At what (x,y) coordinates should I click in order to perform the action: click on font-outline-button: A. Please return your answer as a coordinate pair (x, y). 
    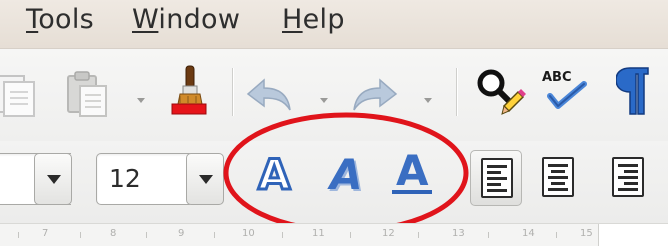
    Looking at the image, I should click on (274, 174).